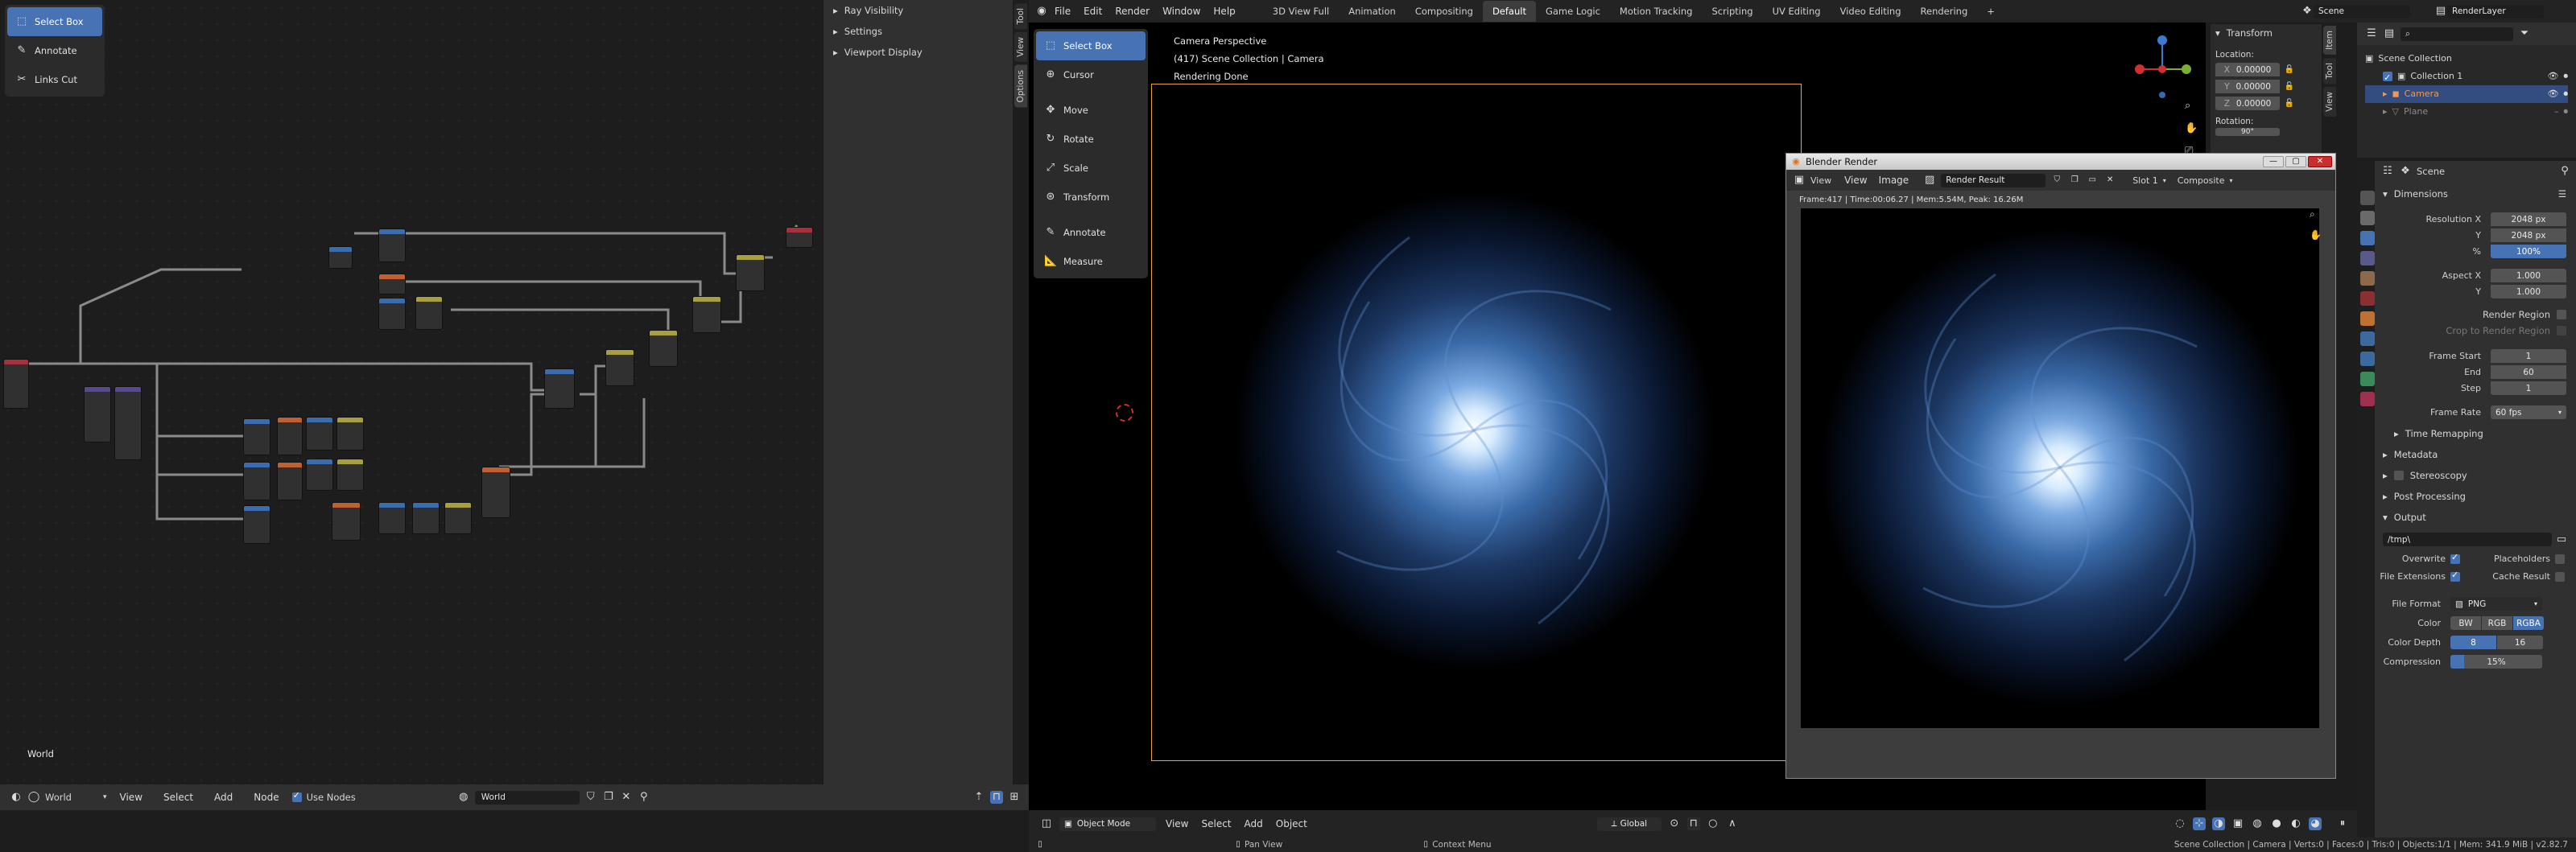 The image size is (2576, 852). What do you see at coordinates (1292, 823) in the screenshot?
I see `menu-object: Object` at bounding box center [1292, 823].